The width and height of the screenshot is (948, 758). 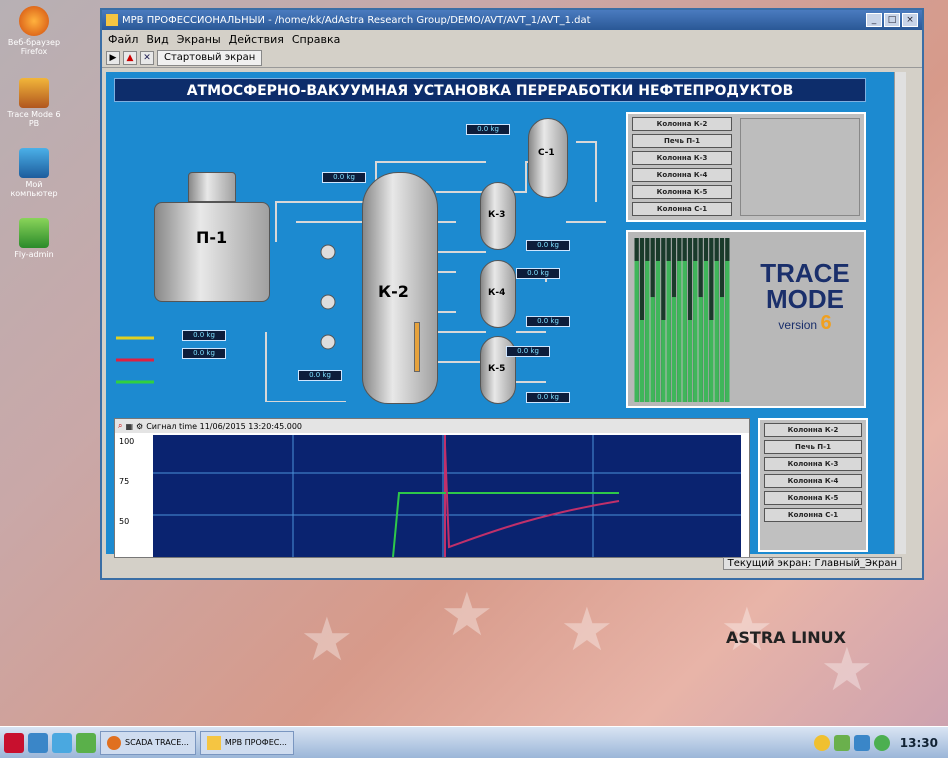 I want to click on logo-line-1: TRACE, so click(x=805, y=273).